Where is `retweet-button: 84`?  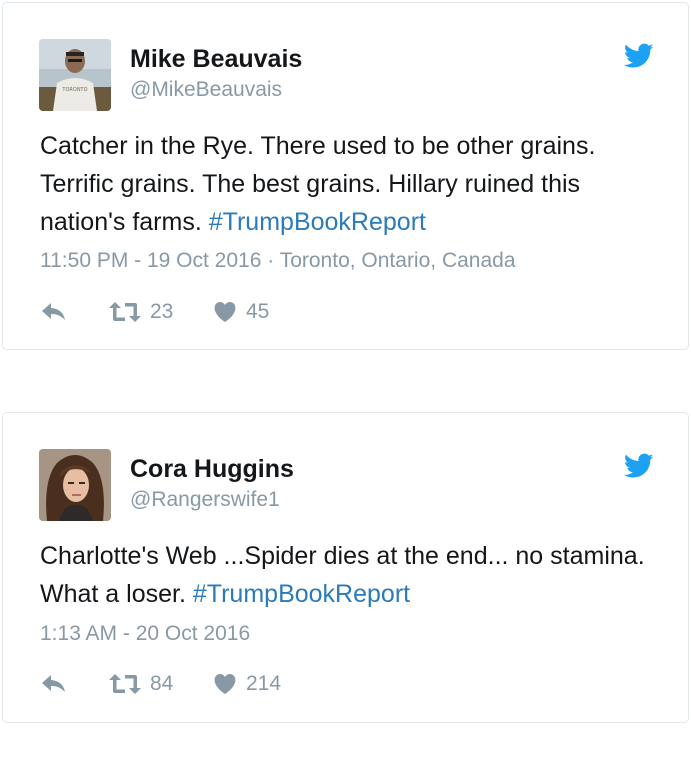
retweet-button: 84 is located at coordinates (160, 684).